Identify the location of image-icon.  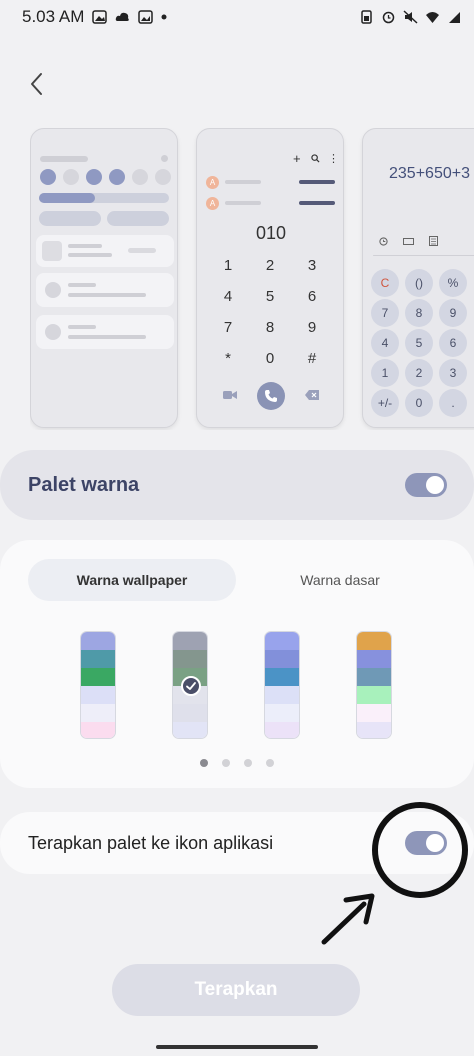
(146, 17).